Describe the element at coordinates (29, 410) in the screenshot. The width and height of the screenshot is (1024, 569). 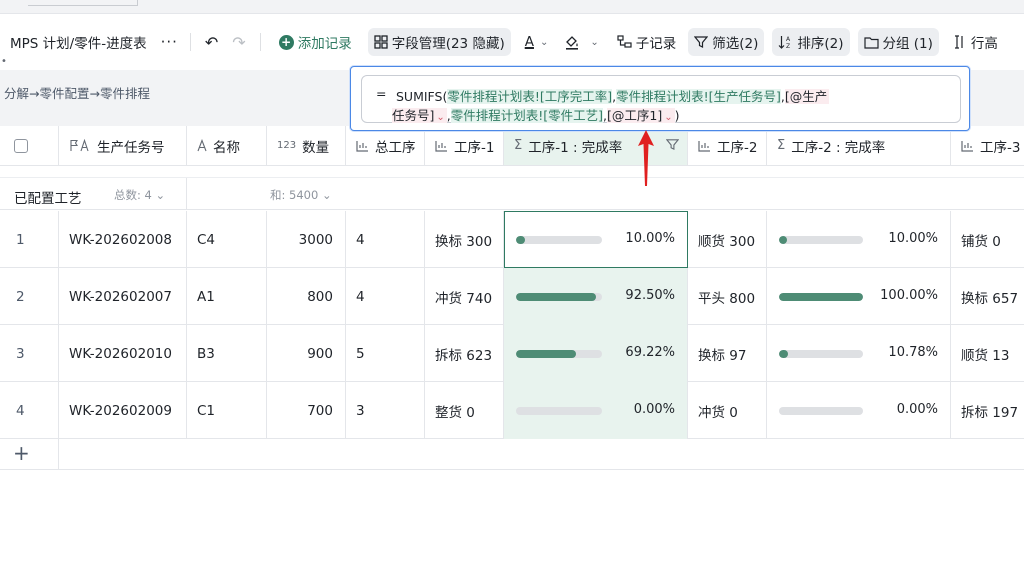
I see `row-index: 4` at that location.